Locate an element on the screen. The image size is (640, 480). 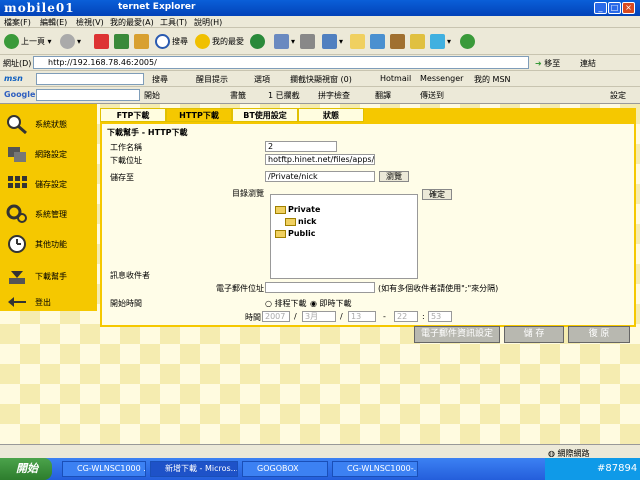
year-select: 2007 is located at coordinates (276, 316).